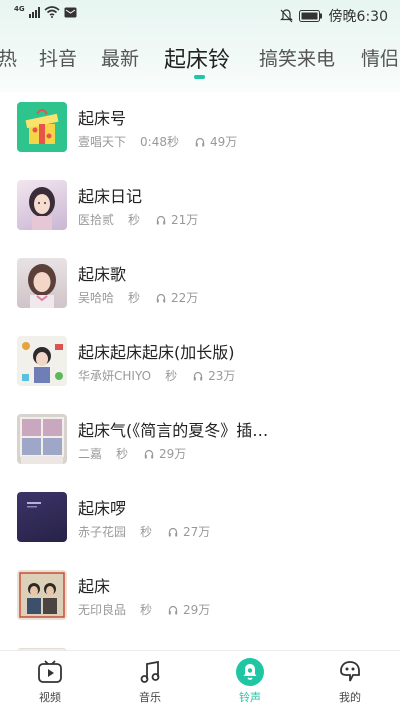 This screenshot has width=400, height=710. What do you see at coordinates (42, 127) in the screenshot?
I see `gift-box-cover` at bounding box center [42, 127].